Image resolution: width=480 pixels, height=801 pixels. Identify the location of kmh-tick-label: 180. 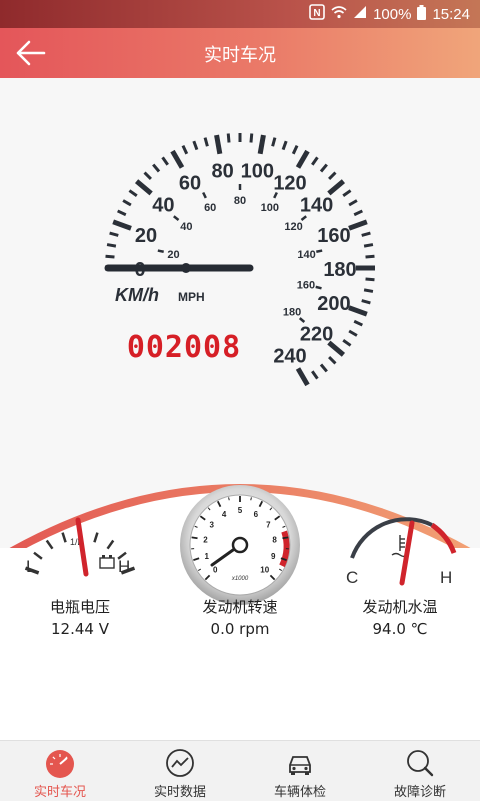
(339, 270).